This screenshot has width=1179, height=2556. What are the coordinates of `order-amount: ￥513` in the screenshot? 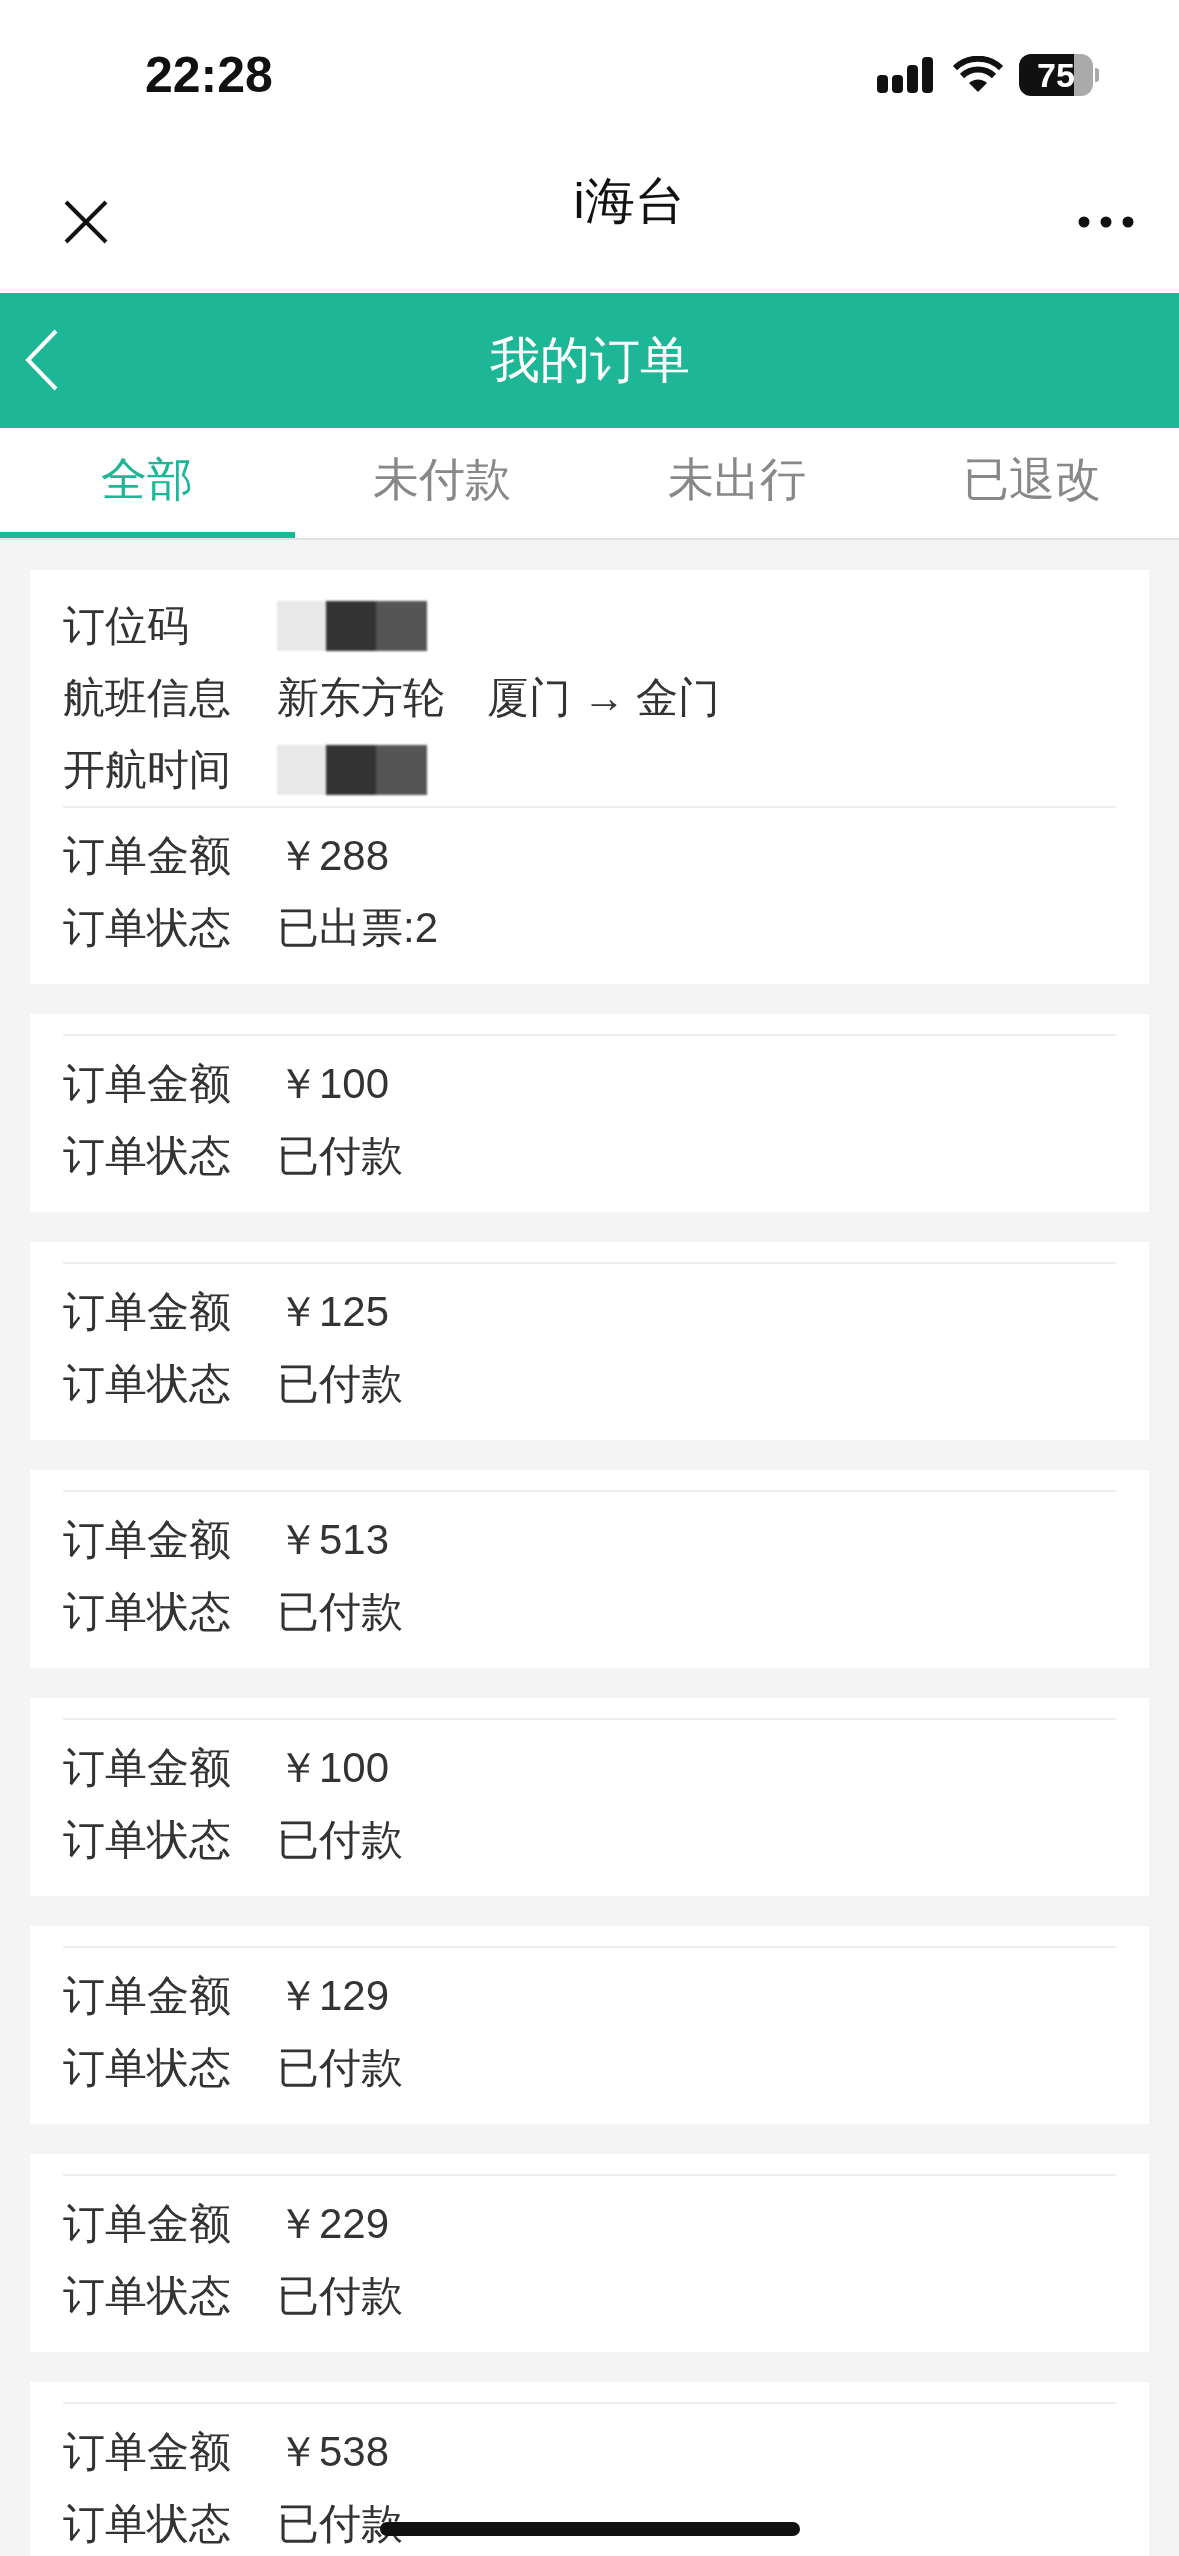 It's located at (333, 1540).